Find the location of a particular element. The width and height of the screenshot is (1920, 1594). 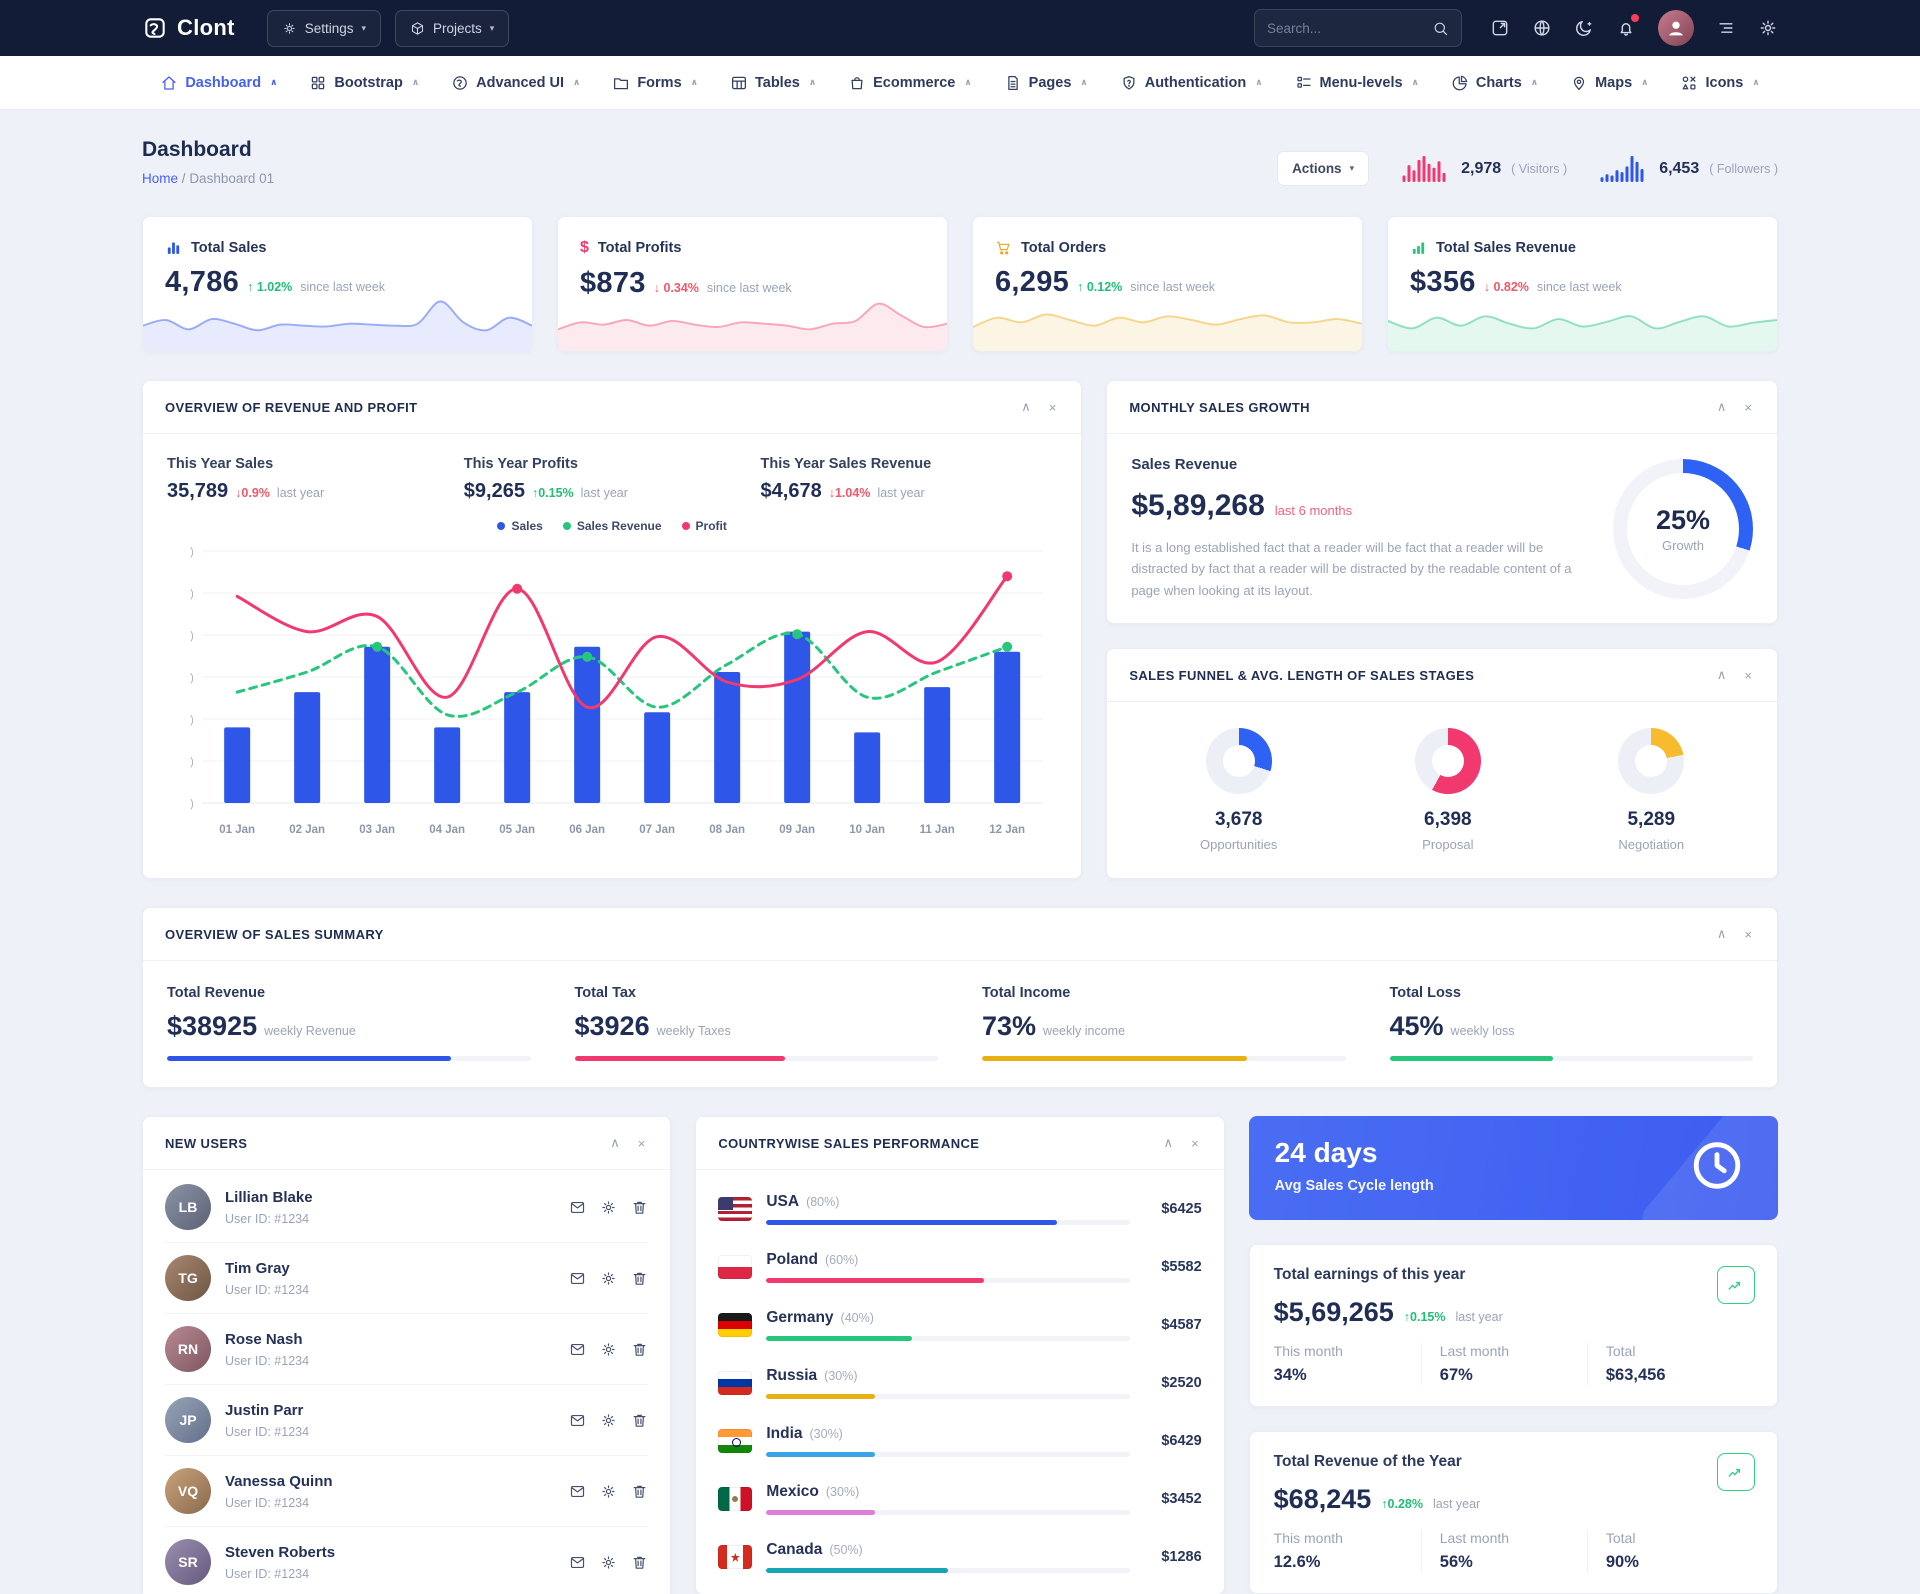

card-title: Total Revenue of the Year is located at coordinates (1367, 1462).